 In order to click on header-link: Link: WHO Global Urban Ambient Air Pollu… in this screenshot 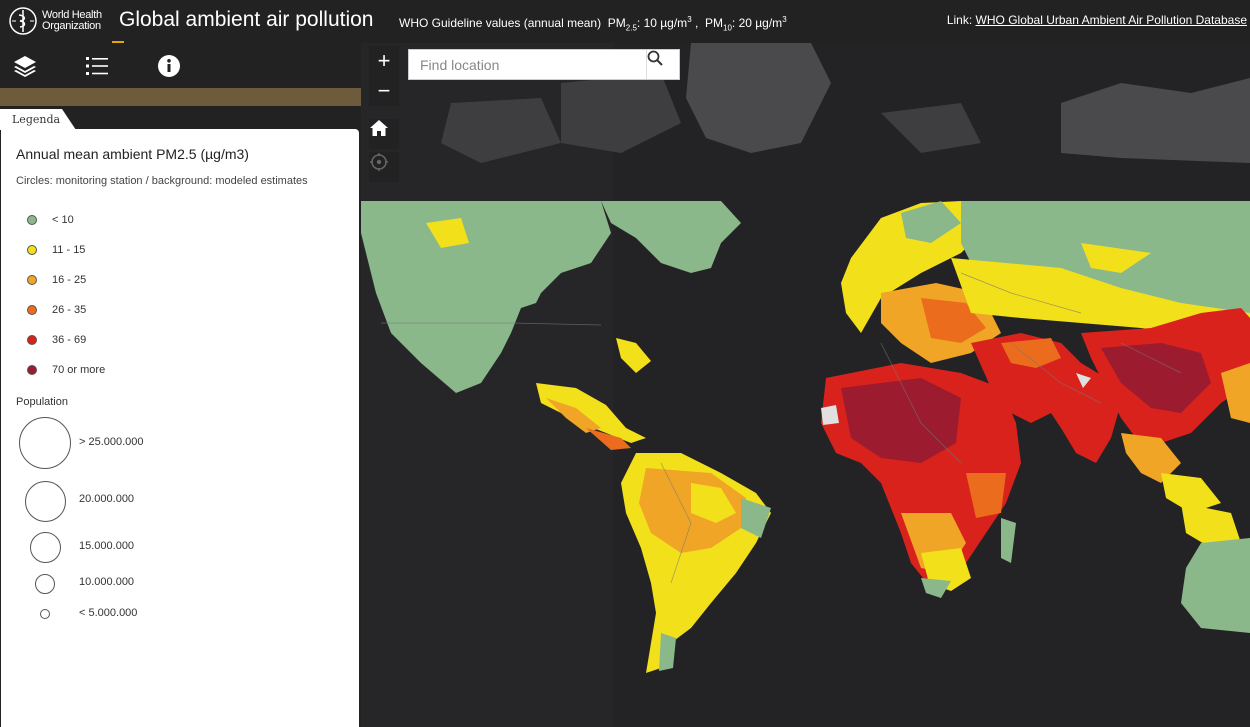, I will do `click(1097, 20)`.